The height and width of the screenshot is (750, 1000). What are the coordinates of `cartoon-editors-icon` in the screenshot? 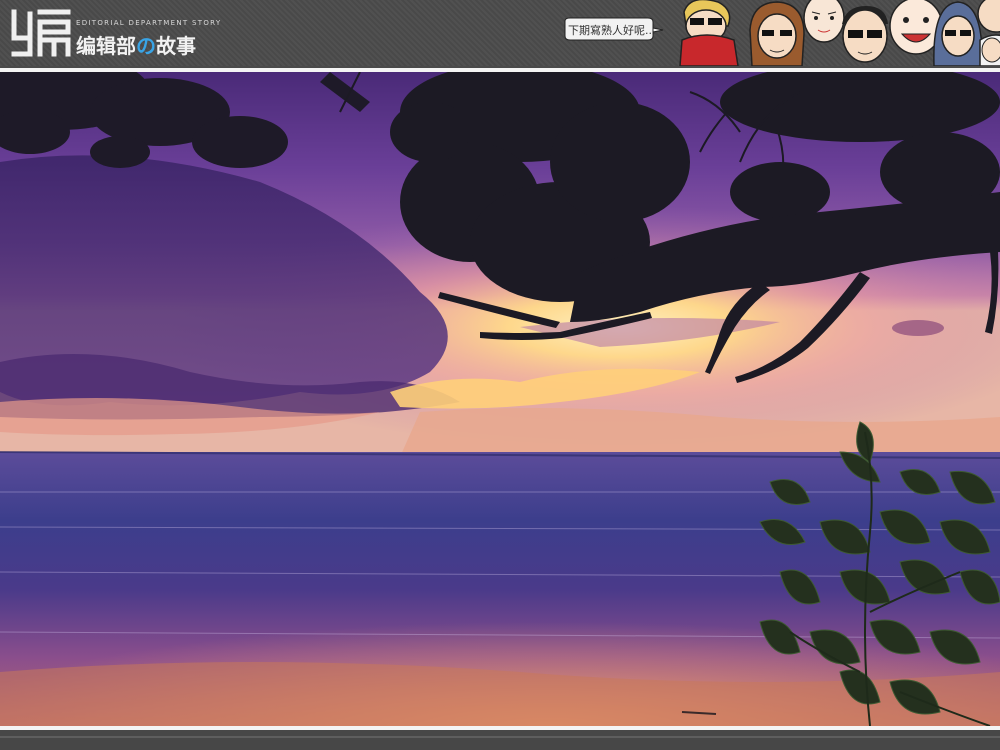 It's located at (838, 33).